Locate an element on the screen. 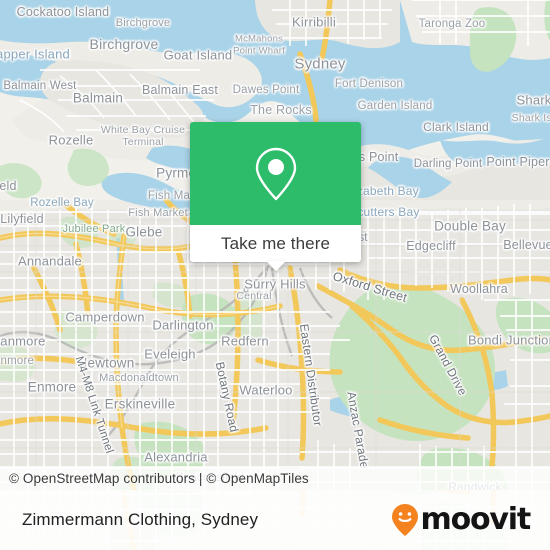 This screenshot has width=550, height=550. moovit-smiley-pin-icon is located at coordinates (404, 520).